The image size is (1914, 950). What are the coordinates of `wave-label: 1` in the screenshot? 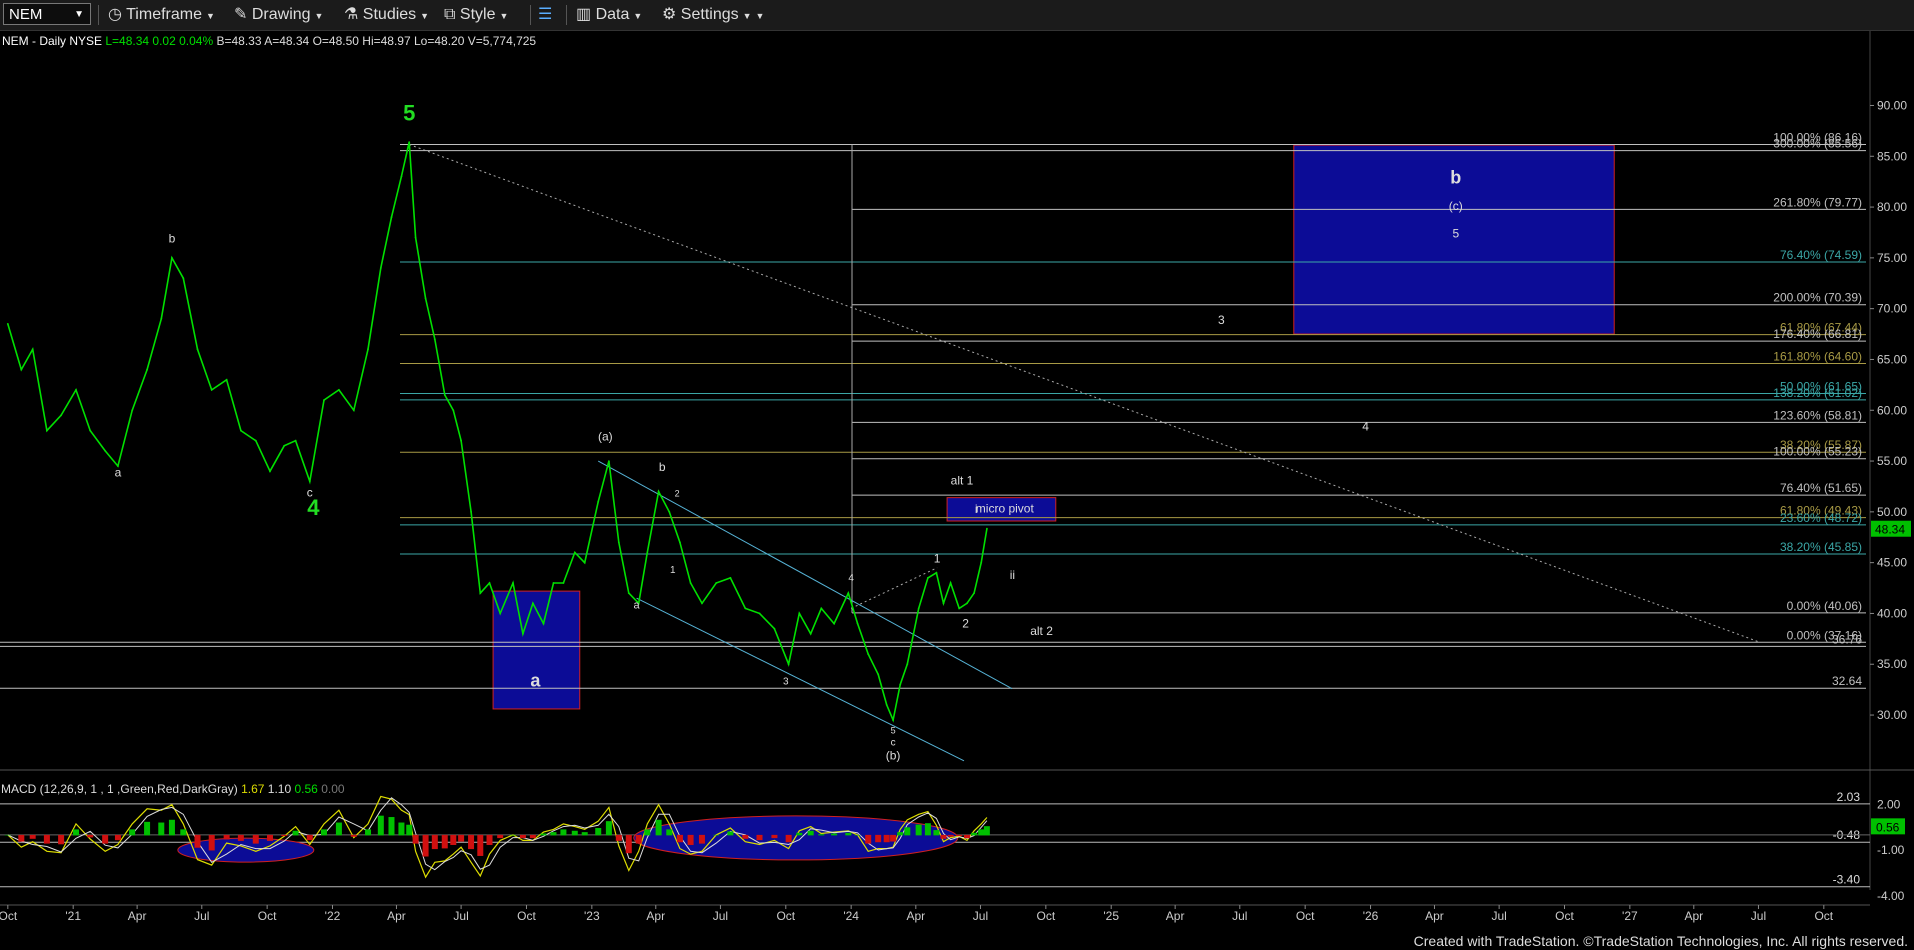 It's located at (937, 559).